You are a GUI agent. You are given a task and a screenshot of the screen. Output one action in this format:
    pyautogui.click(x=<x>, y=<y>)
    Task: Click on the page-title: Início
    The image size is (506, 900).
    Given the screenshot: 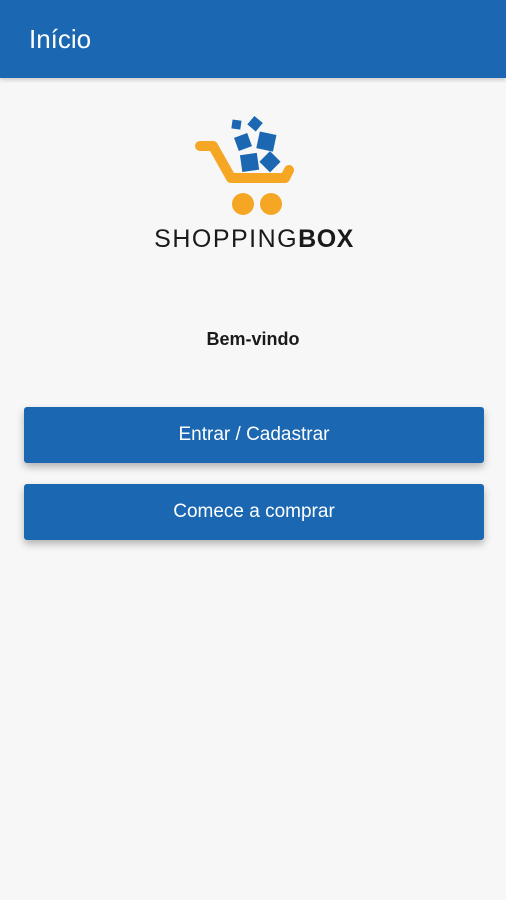 What is the action you would take?
    pyautogui.click(x=60, y=39)
    